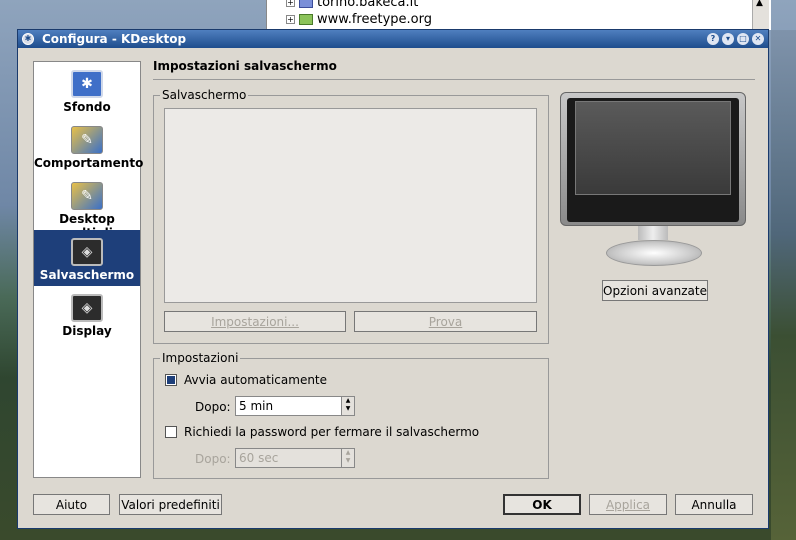  Describe the element at coordinates (728, 39) in the screenshot. I see `shade-icon: ▾` at that location.